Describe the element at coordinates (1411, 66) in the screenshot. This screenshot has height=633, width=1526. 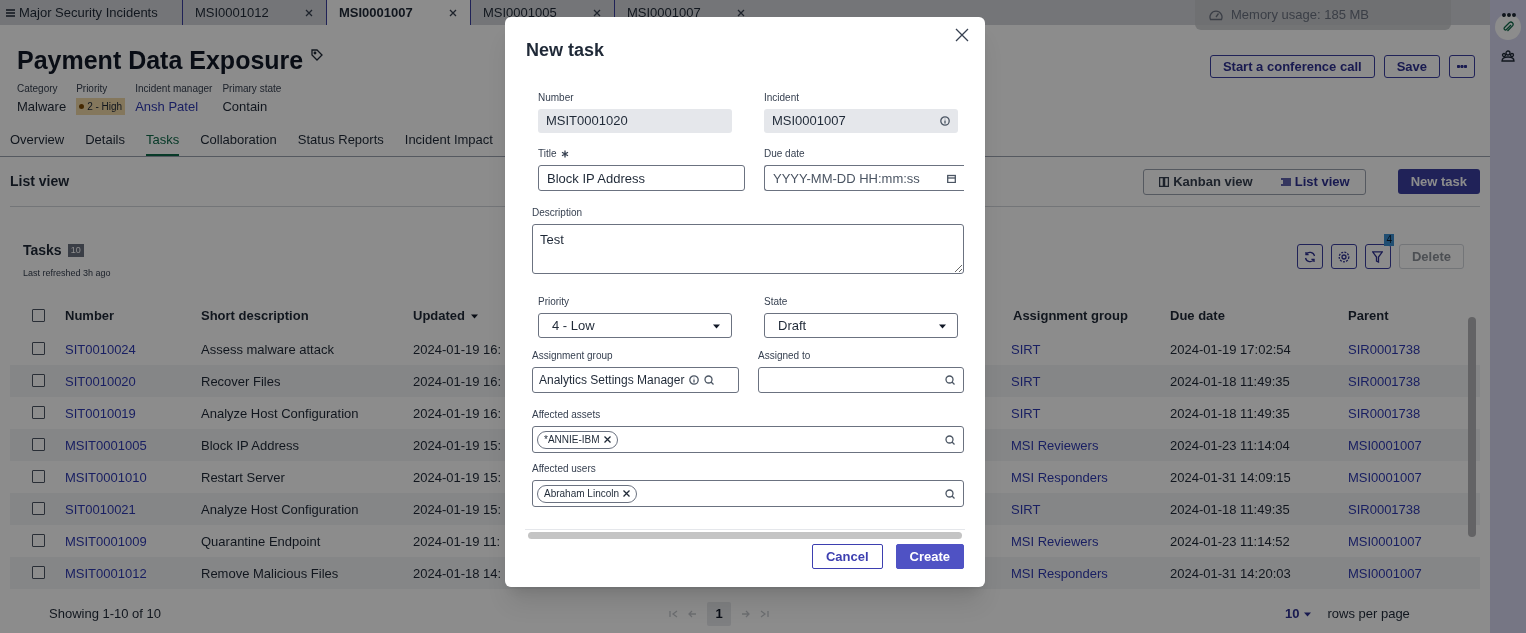
I see `action-button: Save` at that location.